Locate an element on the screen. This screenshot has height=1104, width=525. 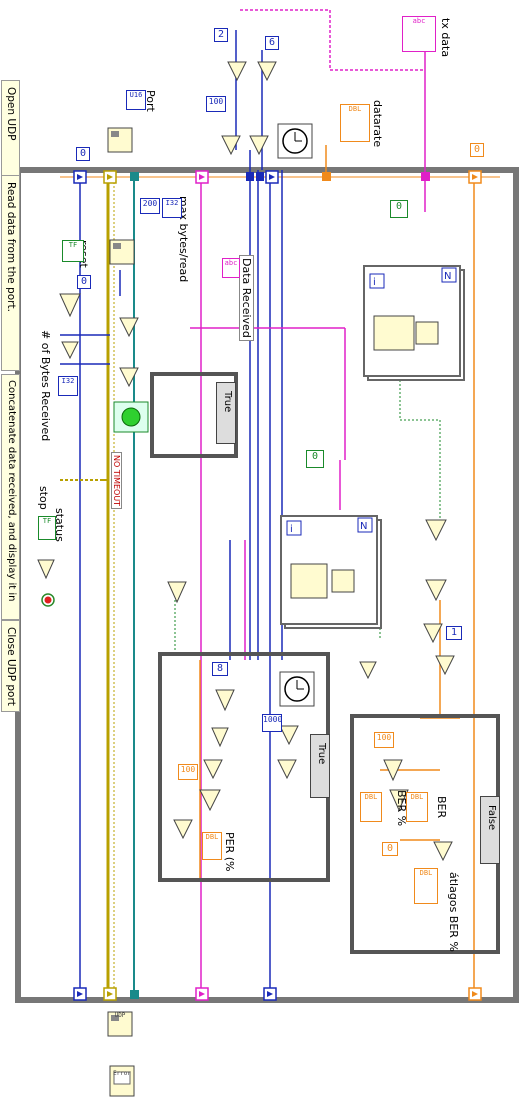
const-200: 200 is located at coordinates (150, 206).